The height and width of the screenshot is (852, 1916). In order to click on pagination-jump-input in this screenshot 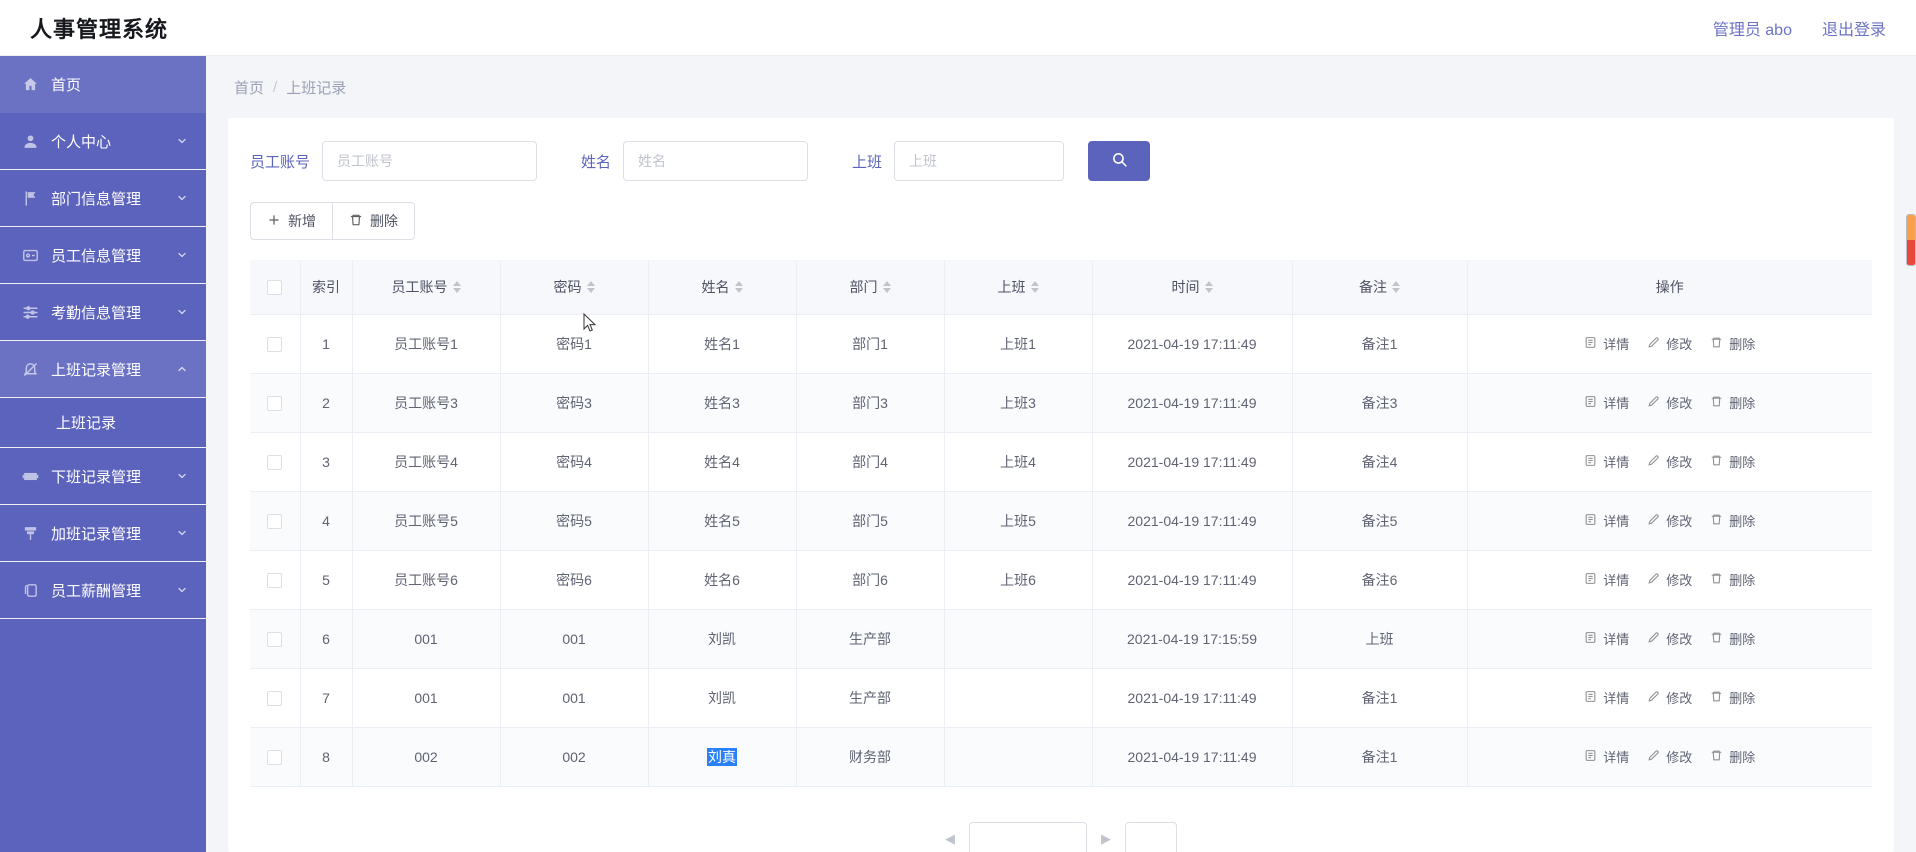, I will do `click(1151, 837)`.